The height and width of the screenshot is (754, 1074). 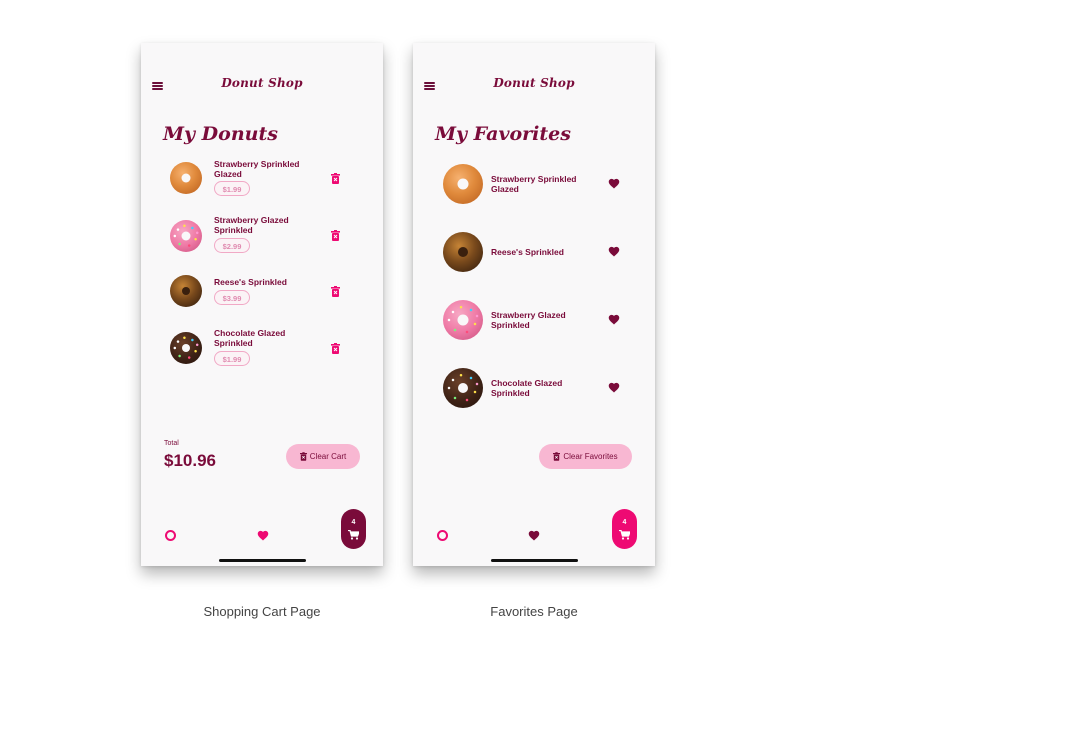 What do you see at coordinates (590, 456) in the screenshot?
I see `clear-favorites-label: Clear Favorites` at bounding box center [590, 456].